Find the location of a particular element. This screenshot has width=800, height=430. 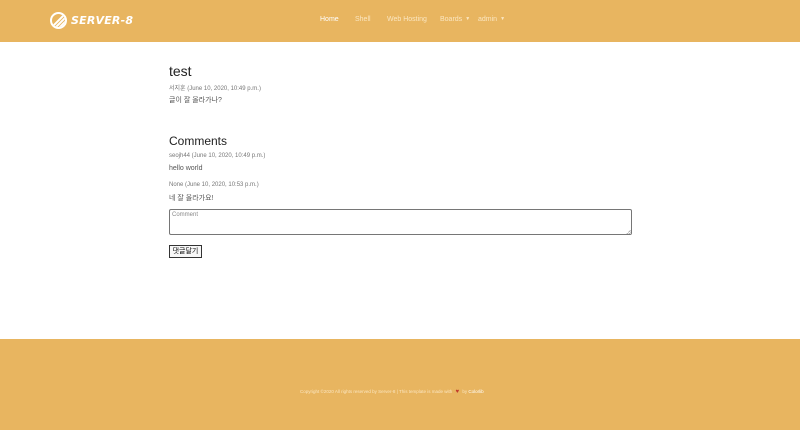

comment-text: hello world is located at coordinates (186, 168).